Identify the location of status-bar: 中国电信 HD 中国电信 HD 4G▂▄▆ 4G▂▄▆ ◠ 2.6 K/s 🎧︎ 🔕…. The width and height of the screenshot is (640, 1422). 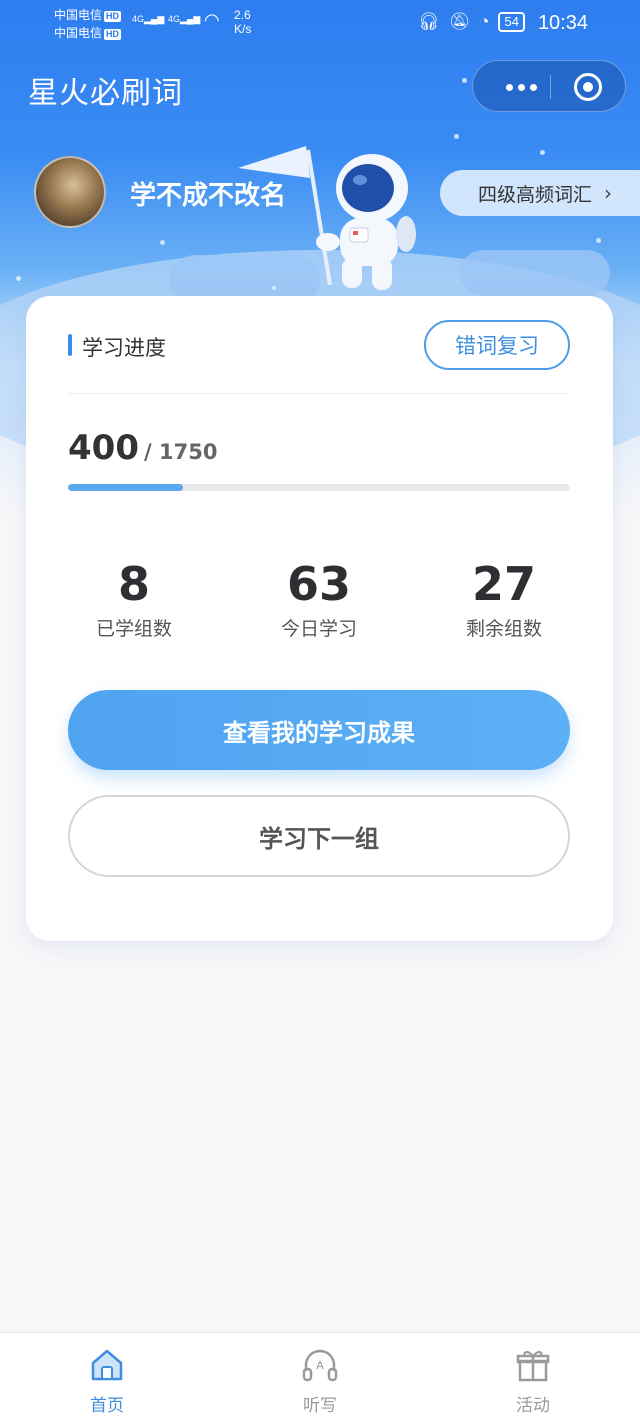
(320, 24).